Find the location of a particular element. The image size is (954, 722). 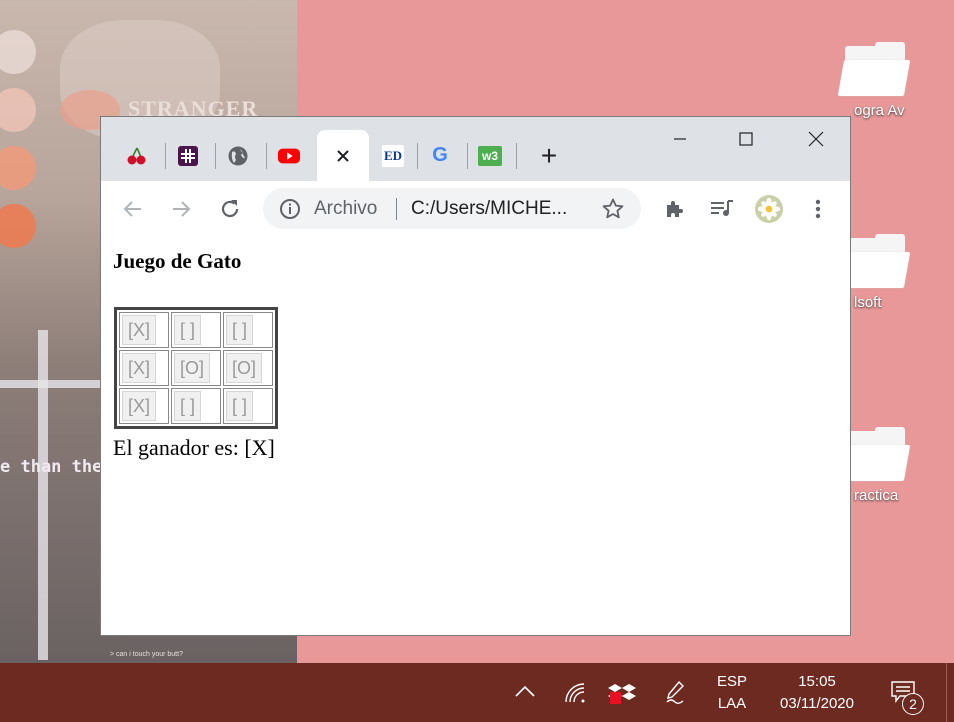

tab-ed: ED is located at coordinates (393, 155).